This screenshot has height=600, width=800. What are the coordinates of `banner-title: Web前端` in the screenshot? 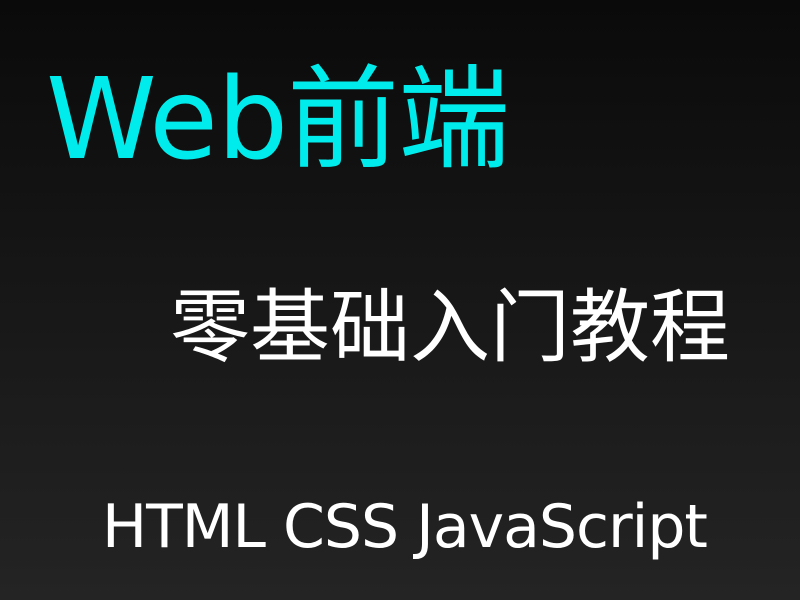 It's located at (278, 120).